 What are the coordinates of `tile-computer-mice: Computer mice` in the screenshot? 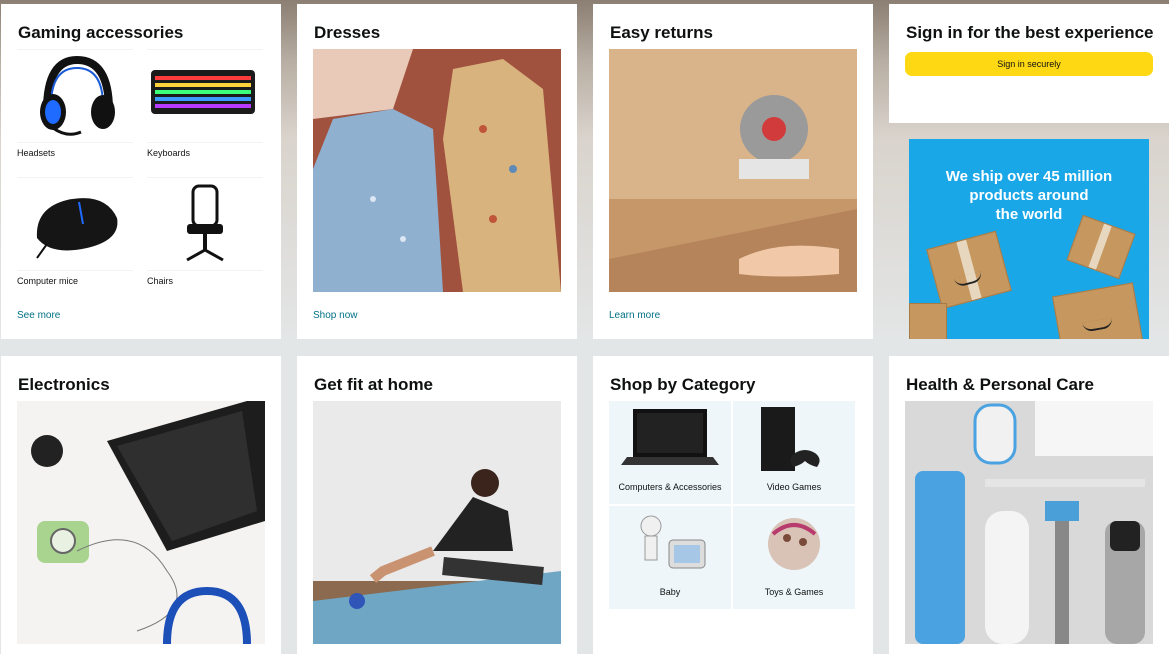 It's located at (75, 232).